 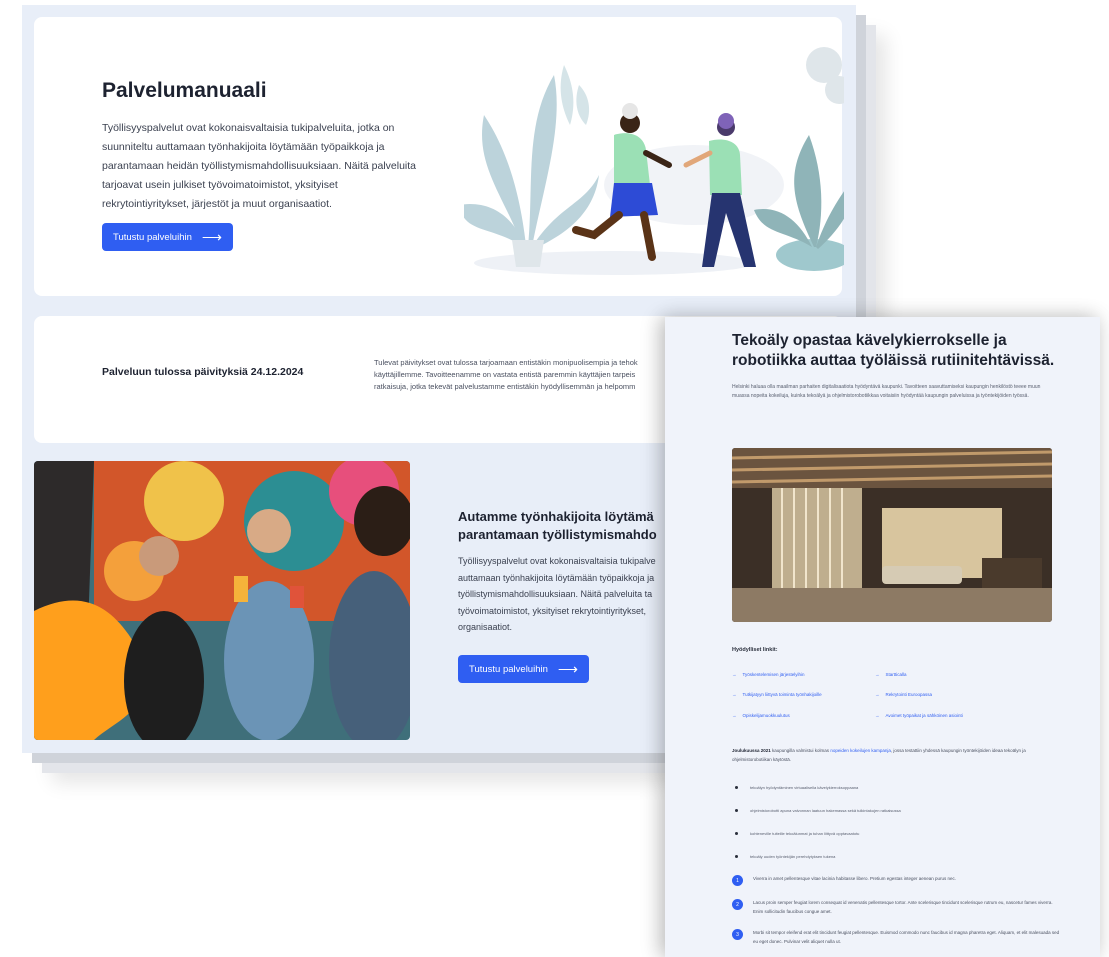 I want to click on link-open-positions: → Avoimet työpaikat ja sähköinen asiointi, so click(x=919, y=715).